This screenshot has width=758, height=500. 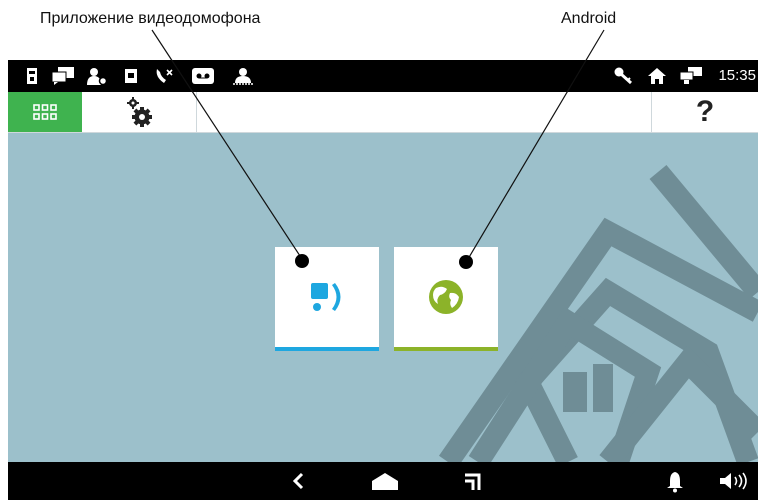 I want to click on notification-bell-icon, so click(x=675, y=481).